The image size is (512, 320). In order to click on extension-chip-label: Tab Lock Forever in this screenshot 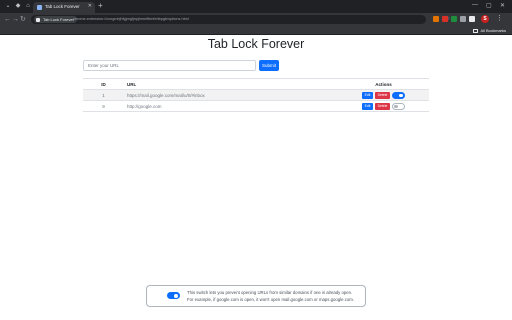, I will do `click(58, 19)`.